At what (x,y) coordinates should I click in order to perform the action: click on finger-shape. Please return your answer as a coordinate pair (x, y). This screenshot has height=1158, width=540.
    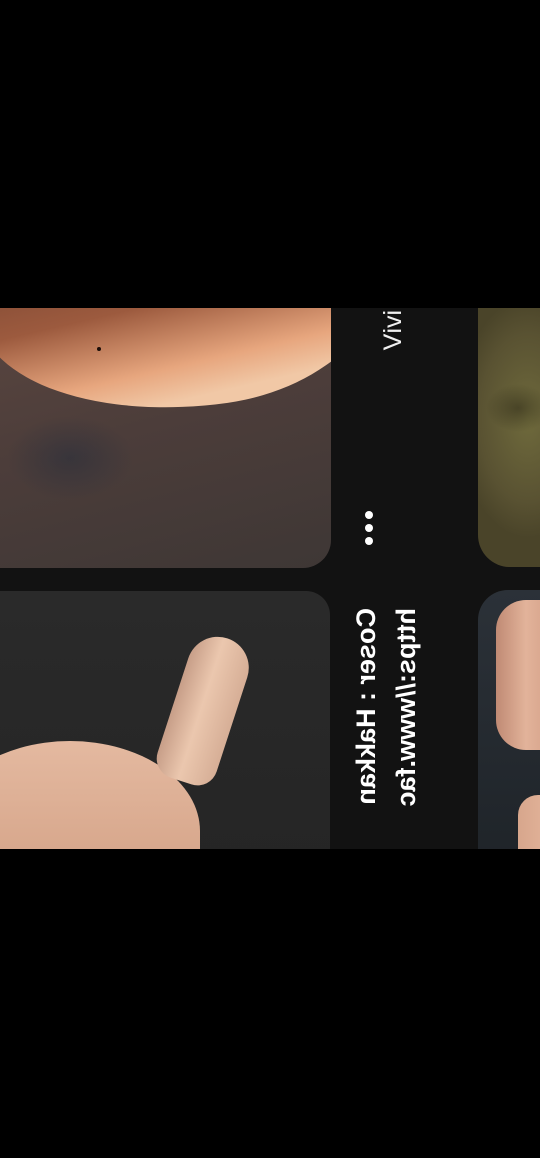
    Looking at the image, I should click on (204, 709).